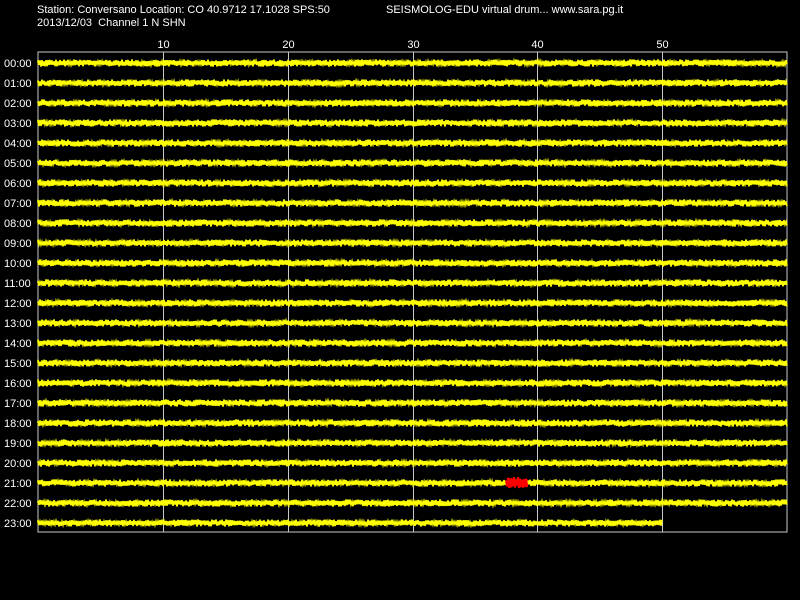  What do you see at coordinates (18, 504) in the screenshot?
I see `hour-label: 22:00` at bounding box center [18, 504].